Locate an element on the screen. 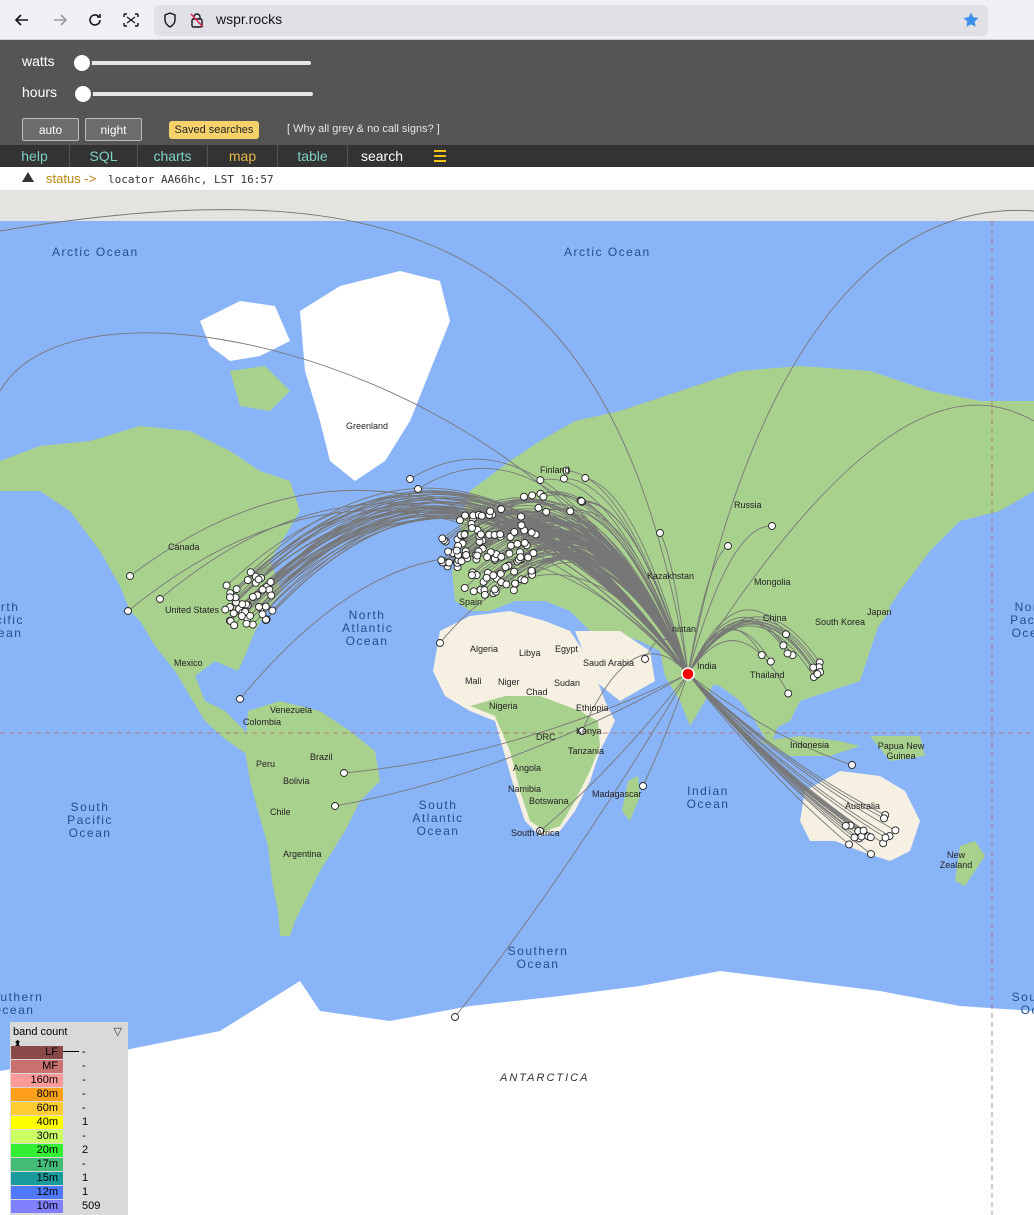 The height and width of the screenshot is (1215, 1034). legend-row-12m: 12m 1 is located at coordinates (69, 1193).